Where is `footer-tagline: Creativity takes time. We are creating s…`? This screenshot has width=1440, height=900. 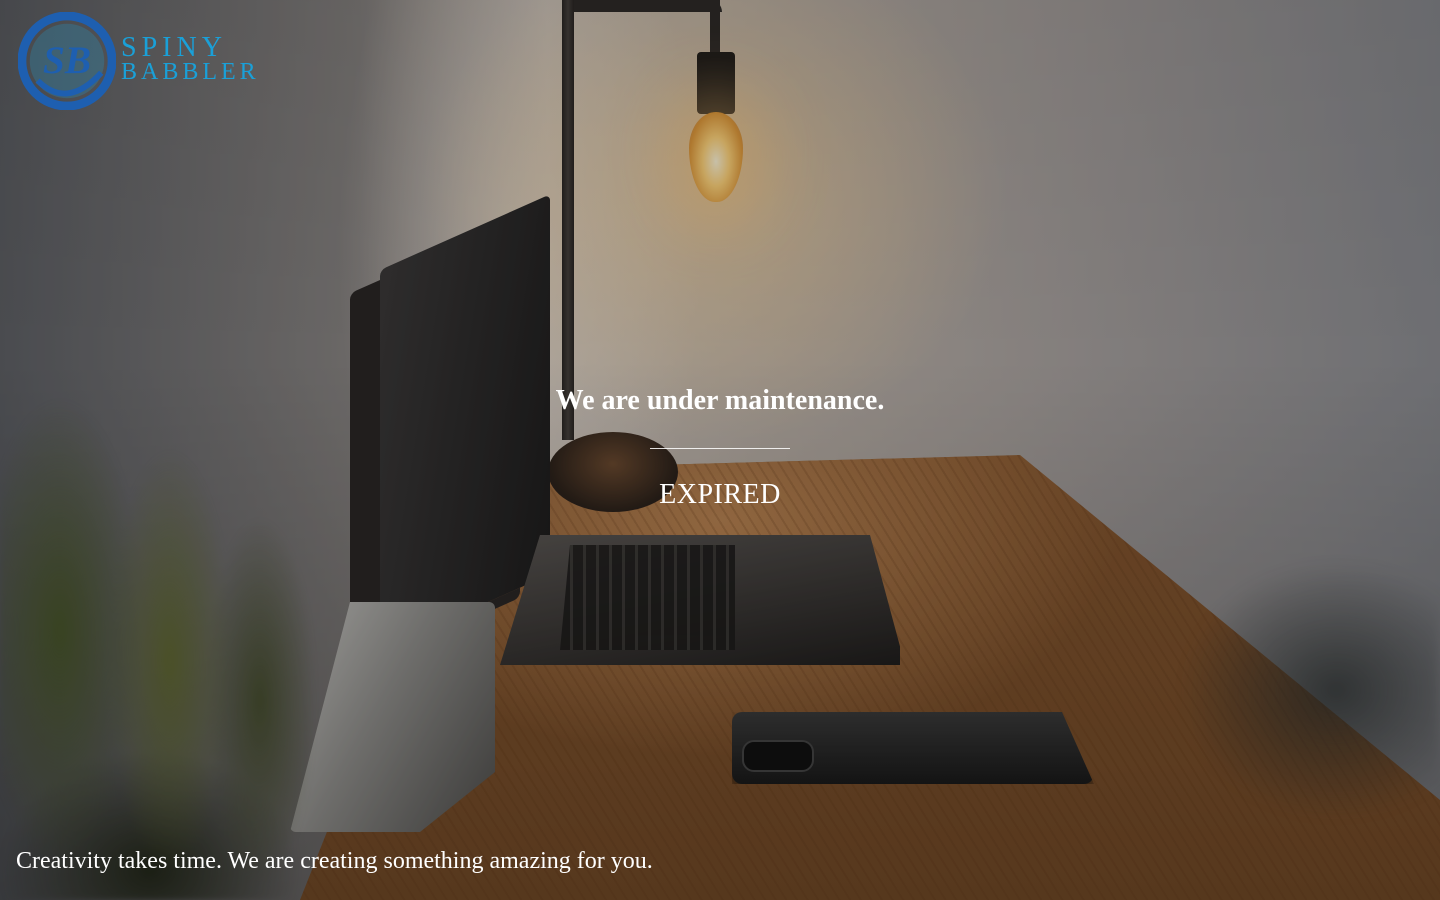 footer-tagline: Creativity takes time. We are creating s… is located at coordinates (334, 861).